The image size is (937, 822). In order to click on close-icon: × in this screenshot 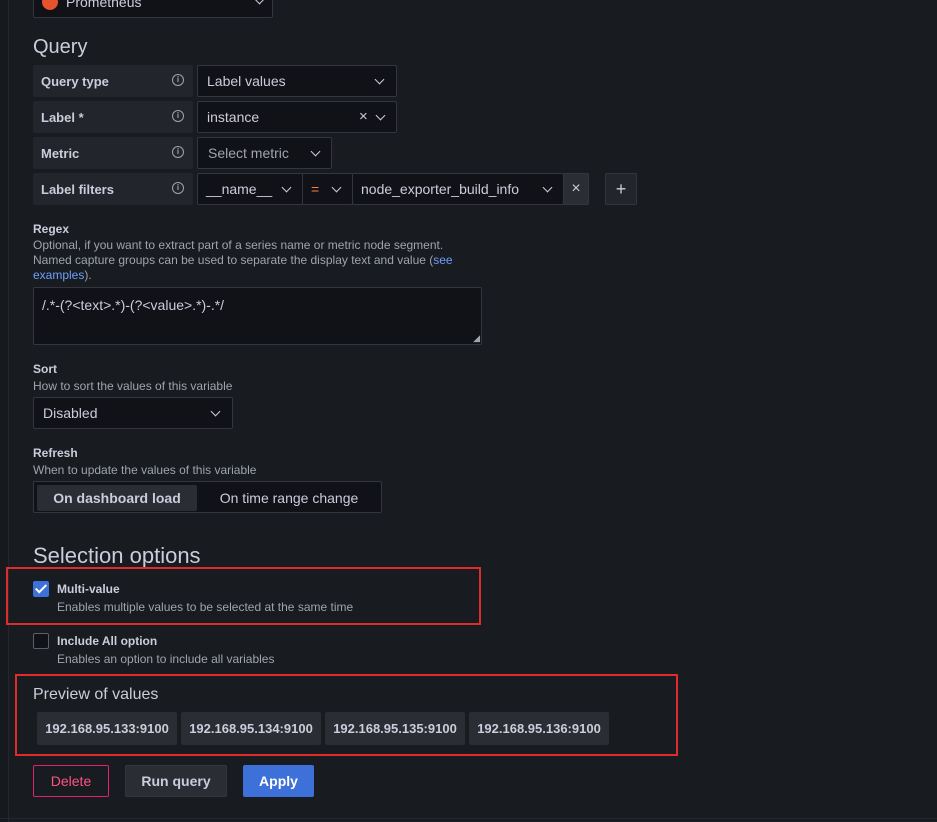, I will do `click(576, 188)`.